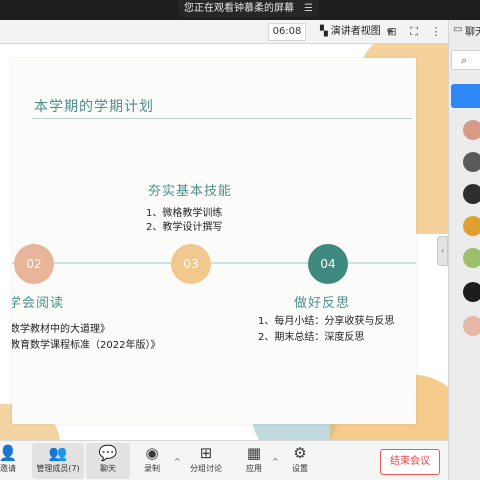 The height and width of the screenshot is (480, 480). Describe the element at coordinates (190, 191) in the screenshot. I see `top-block-heading: 夯实基本技能` at that location.